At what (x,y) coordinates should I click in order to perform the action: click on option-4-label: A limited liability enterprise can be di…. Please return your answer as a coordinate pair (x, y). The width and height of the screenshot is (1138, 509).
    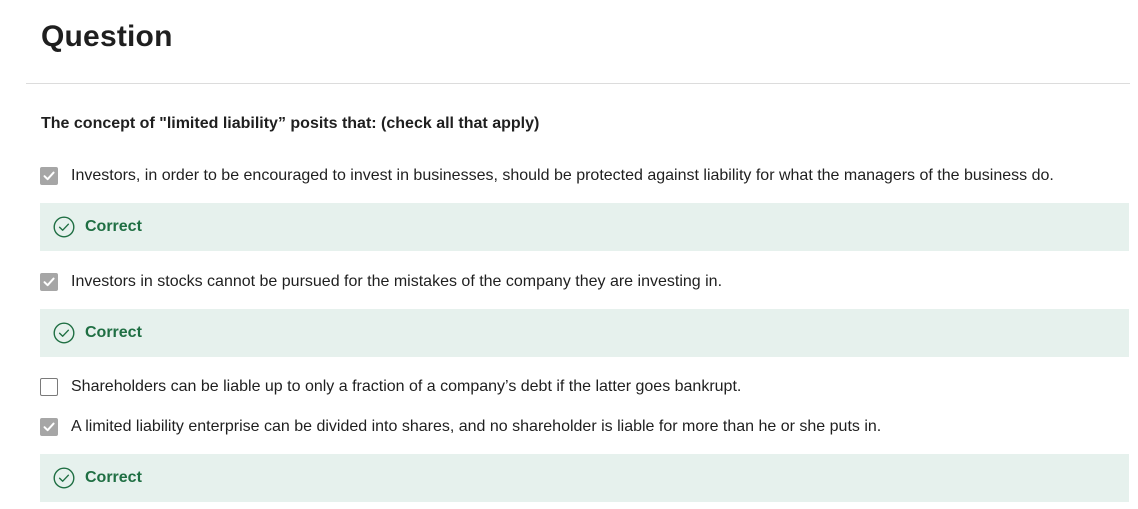
    Looking at the image, I should click on (476, 426).